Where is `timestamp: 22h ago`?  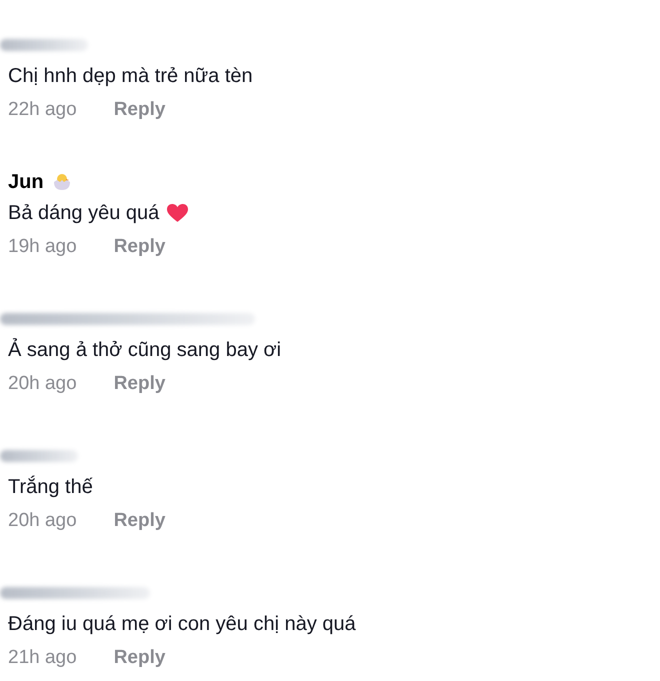 timestamp: 22h ago is located at coordinates (42, 110).